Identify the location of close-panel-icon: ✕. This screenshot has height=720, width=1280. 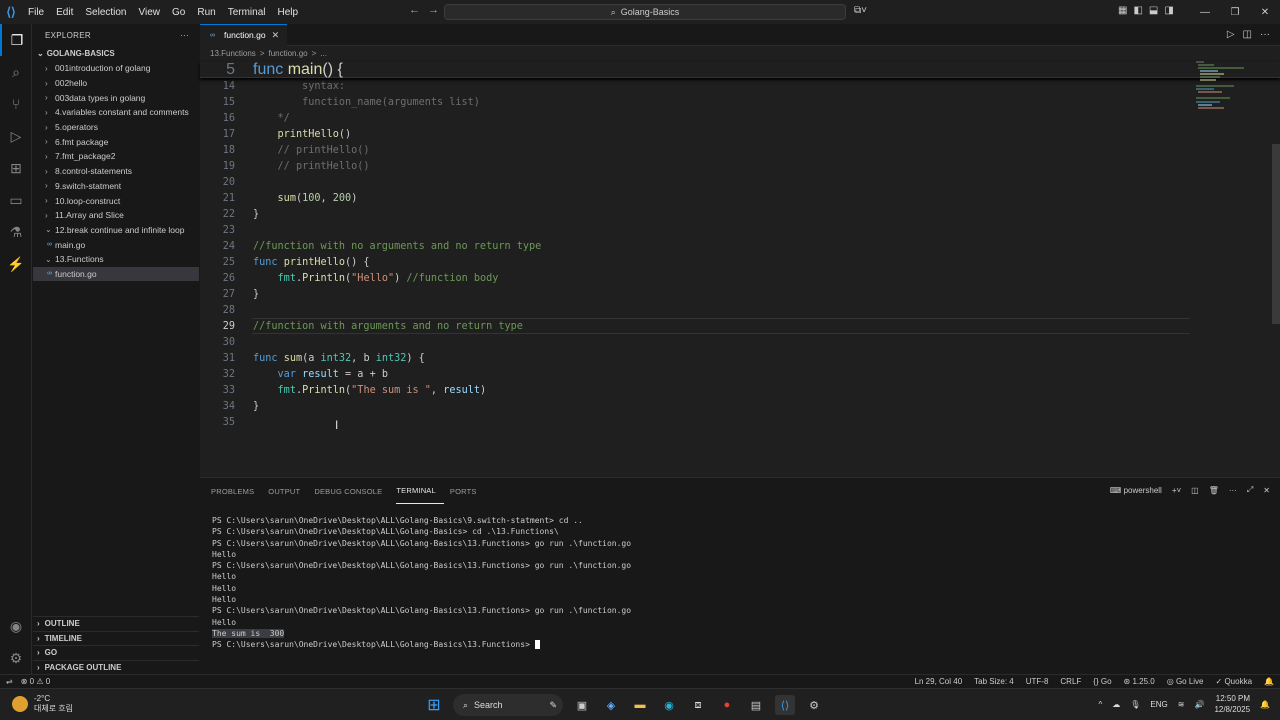
(1266, 490).